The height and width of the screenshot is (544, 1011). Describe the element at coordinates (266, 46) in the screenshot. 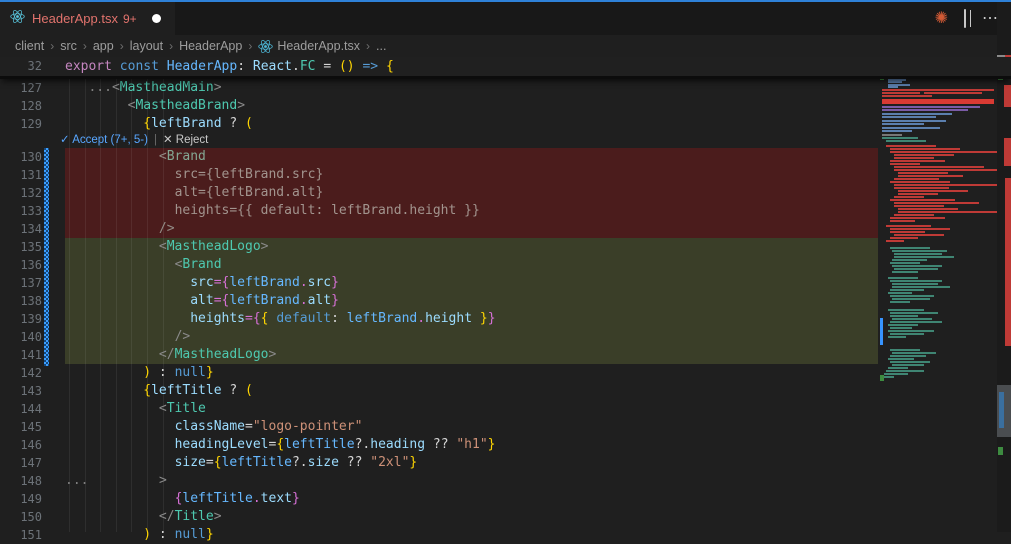

I see `react-icon` at that location.